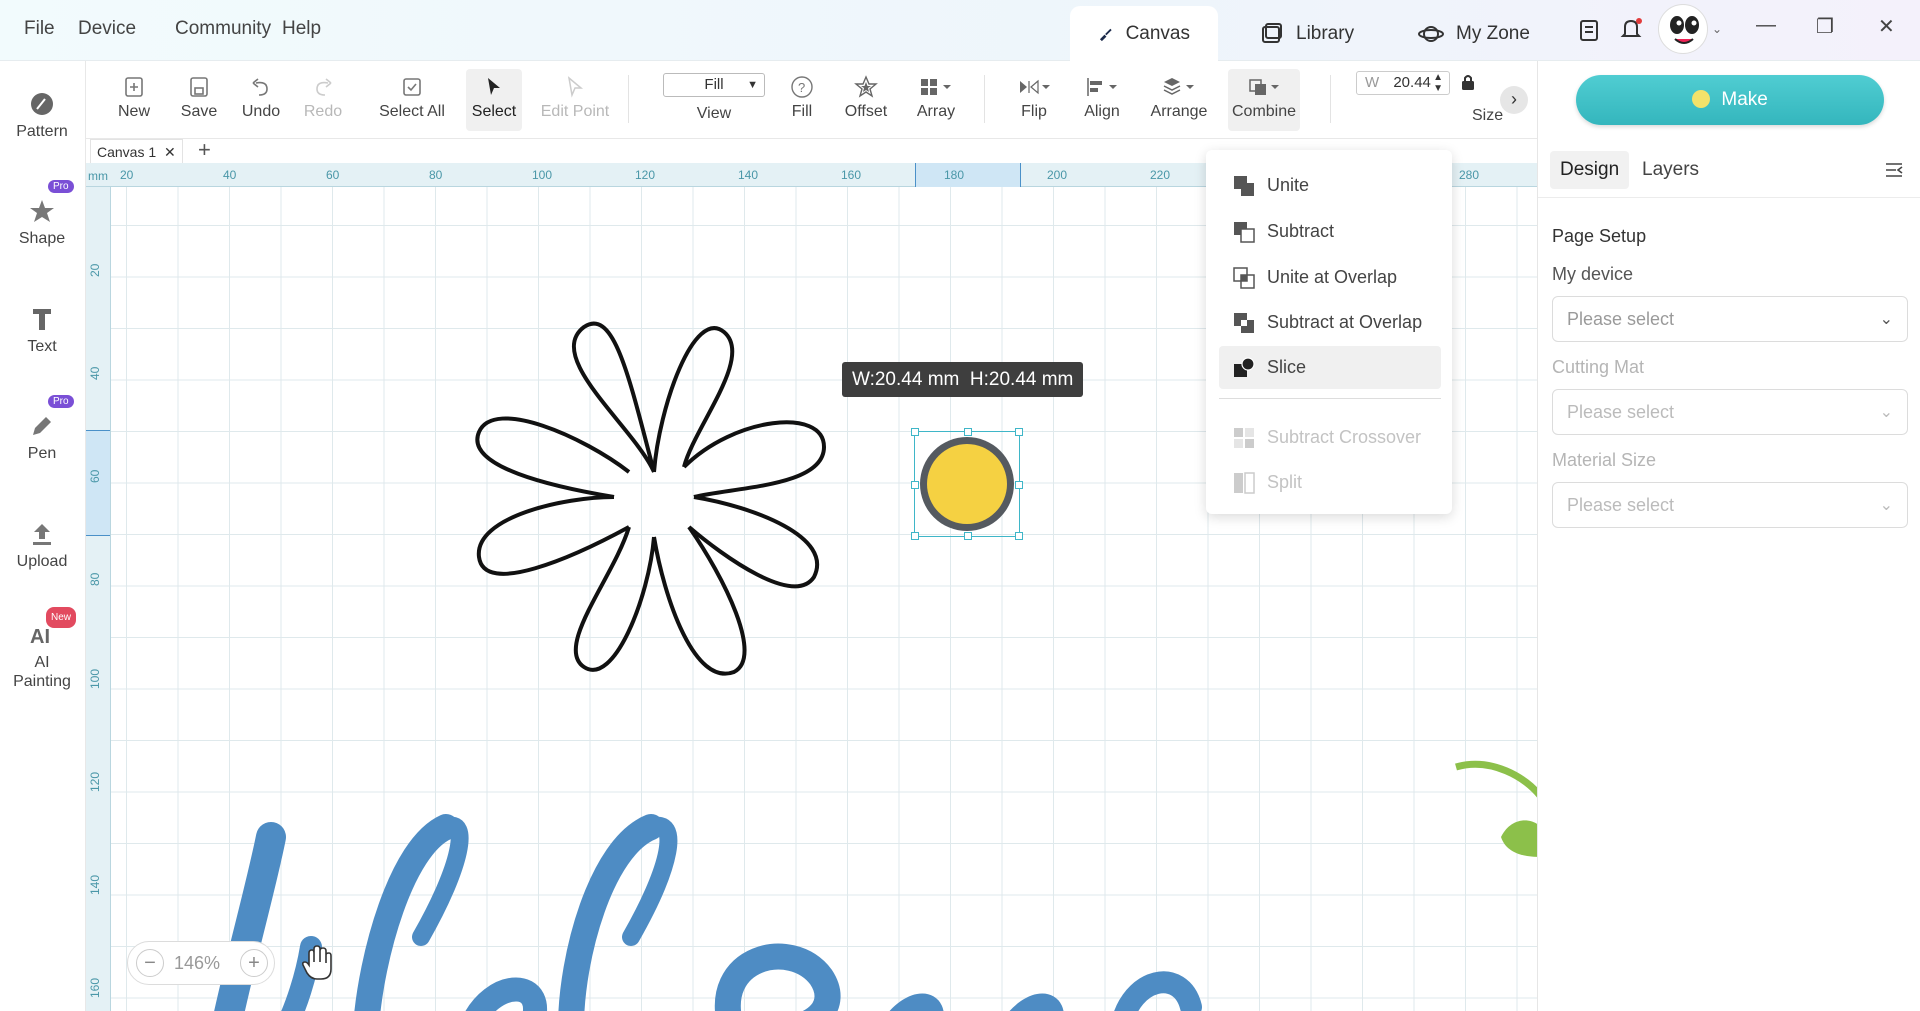 Image resolution: width=1920 pixels, height=1011 pixels. I want to click on undo-button: Undo, so click(261, 100).